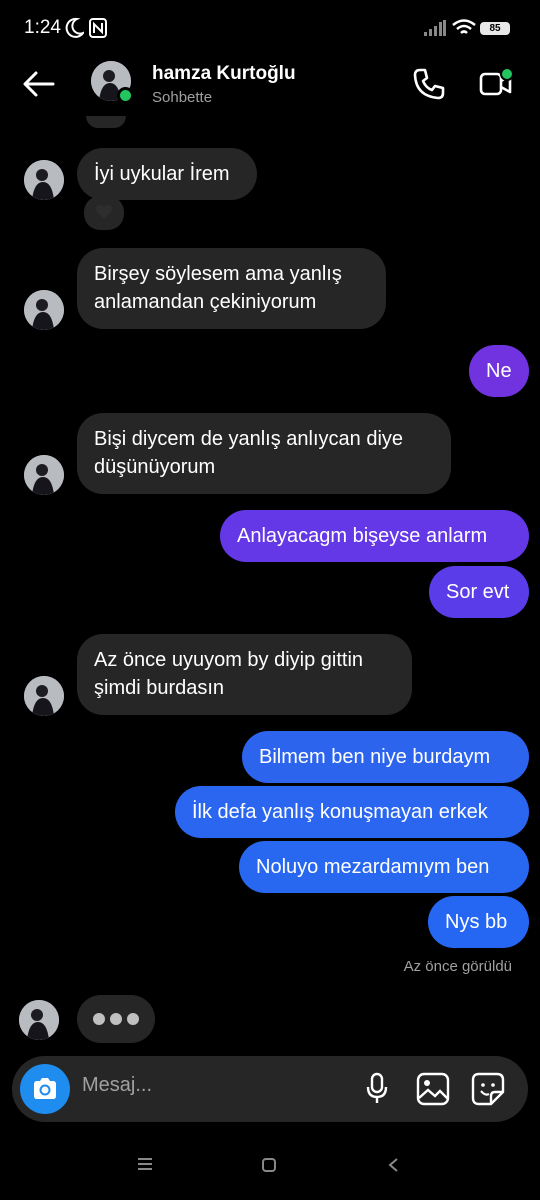 The image size is (540, 1200). What do you see at coordinates (45, 1089) in the screenshot?
I see `camera-button` at bounding box center [45, 1089].